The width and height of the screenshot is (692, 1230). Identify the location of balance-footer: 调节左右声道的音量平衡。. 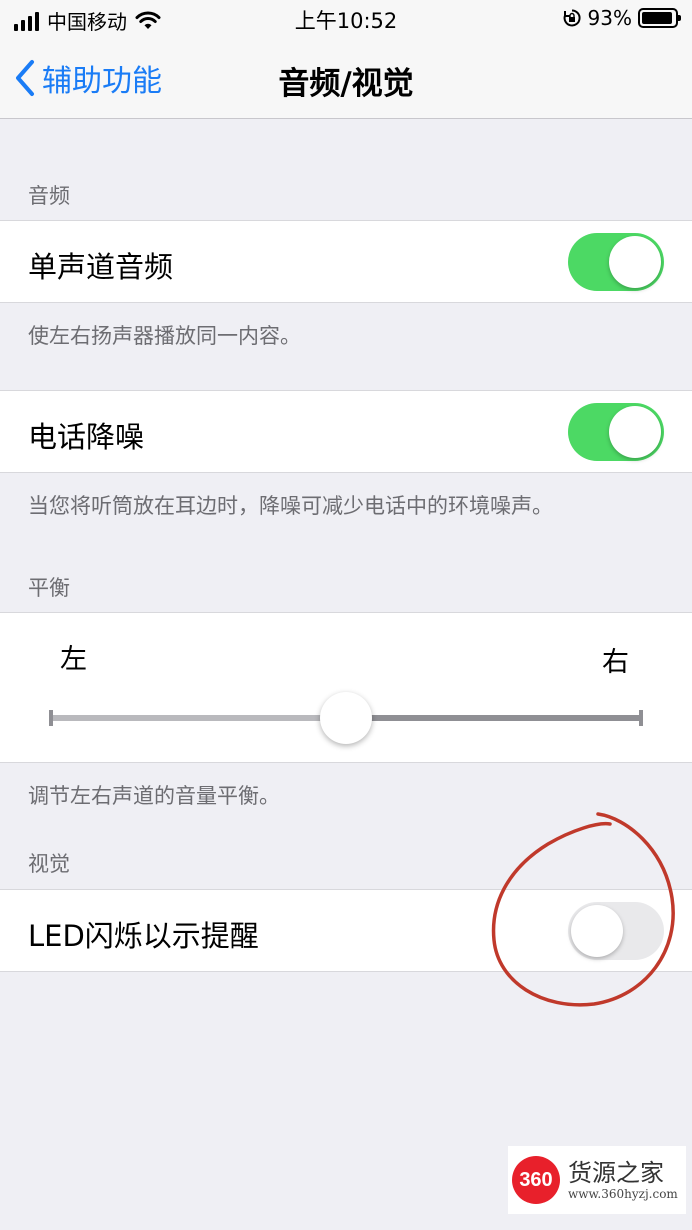
(154, 796).